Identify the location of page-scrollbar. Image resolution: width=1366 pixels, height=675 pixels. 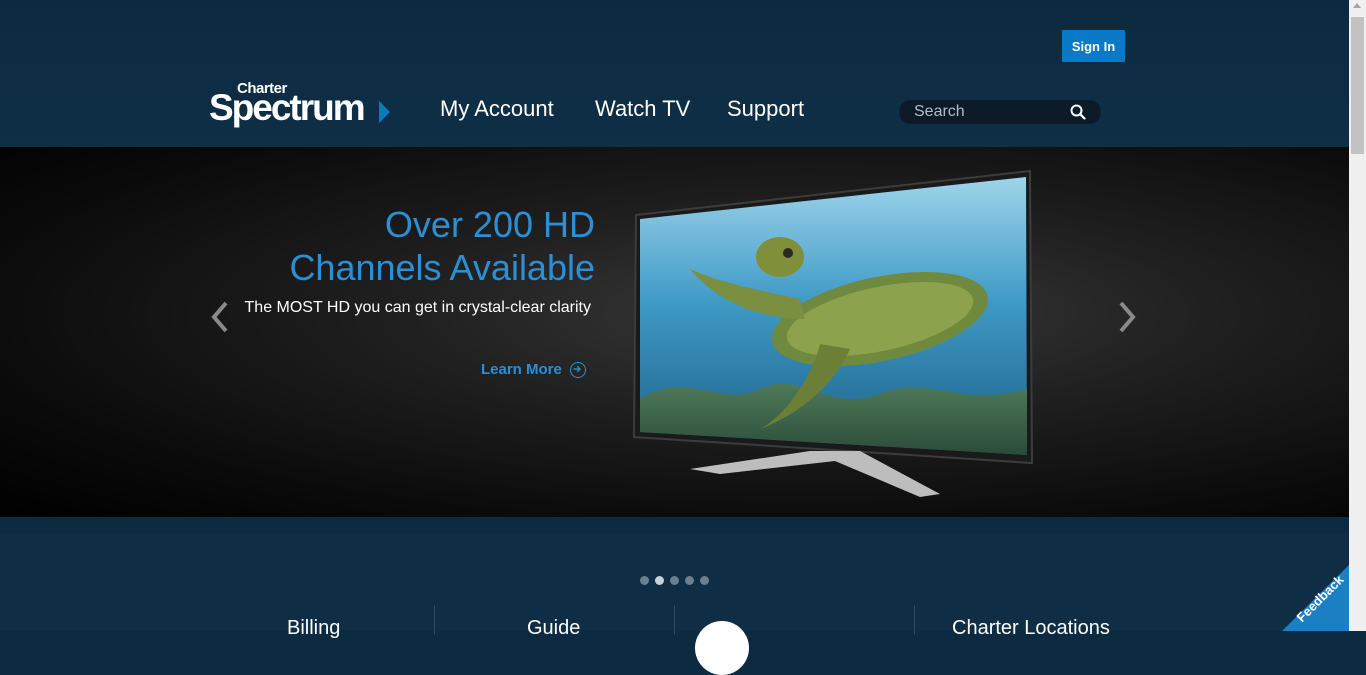
(1357, 315).